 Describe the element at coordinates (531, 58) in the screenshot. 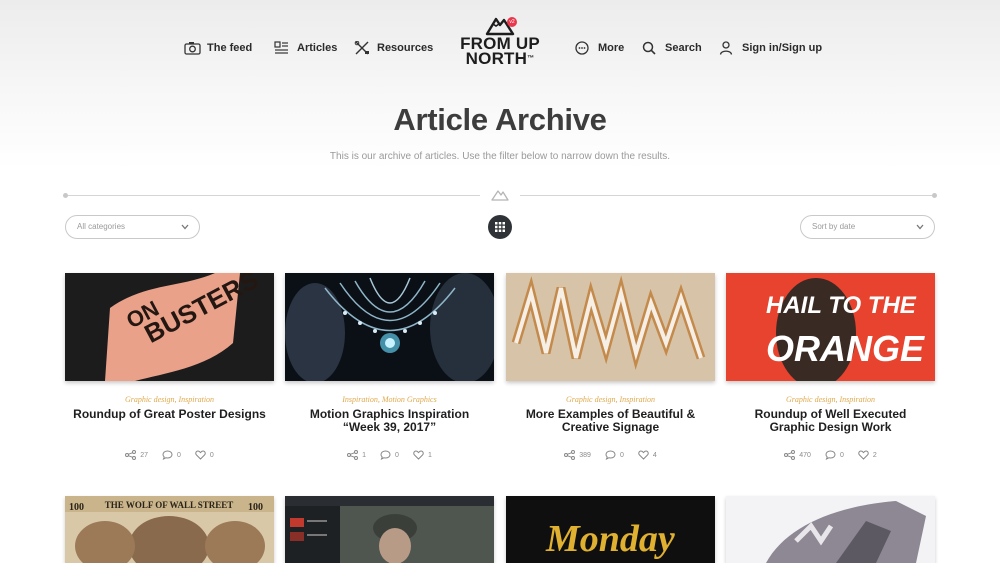

I see `logo-trademark: ™` at that location.